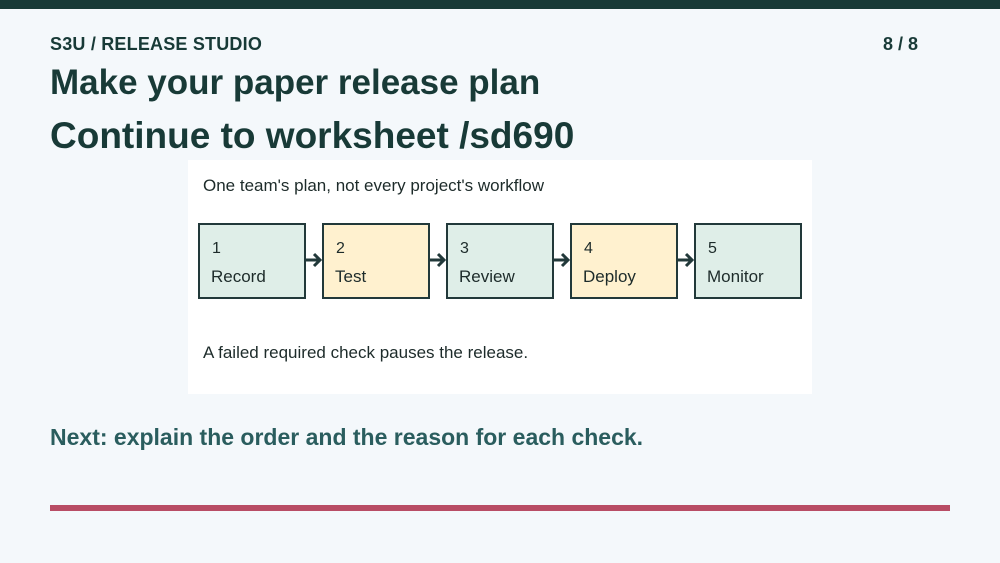 This screenshot has height=563, width=1000. Describe the element at coordinates (487, 276) in the screenshot. I see `step-label: Review` at that location.